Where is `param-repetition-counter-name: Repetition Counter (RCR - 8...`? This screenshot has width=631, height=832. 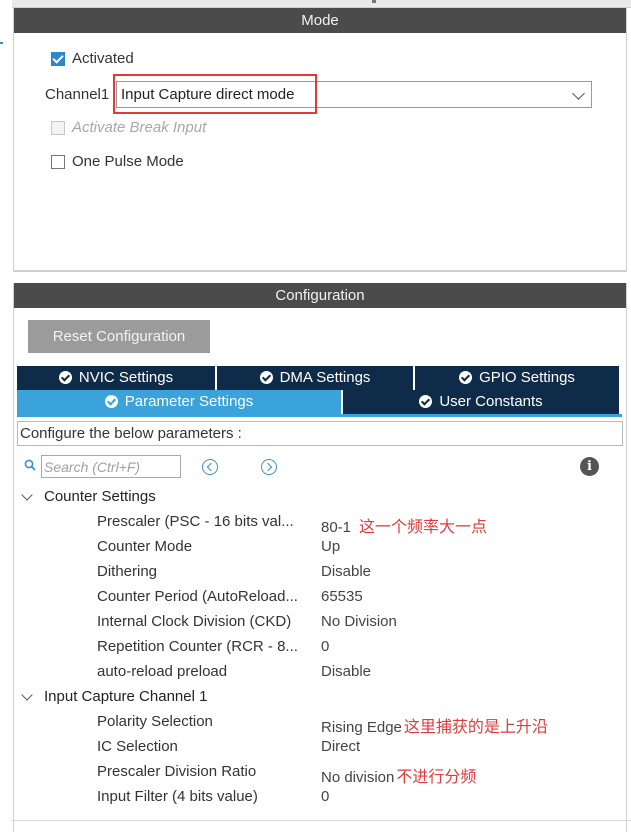 param-repetition-counter-name: Repetition Counter (RCR - 8... is located at coordinates (197, 646).